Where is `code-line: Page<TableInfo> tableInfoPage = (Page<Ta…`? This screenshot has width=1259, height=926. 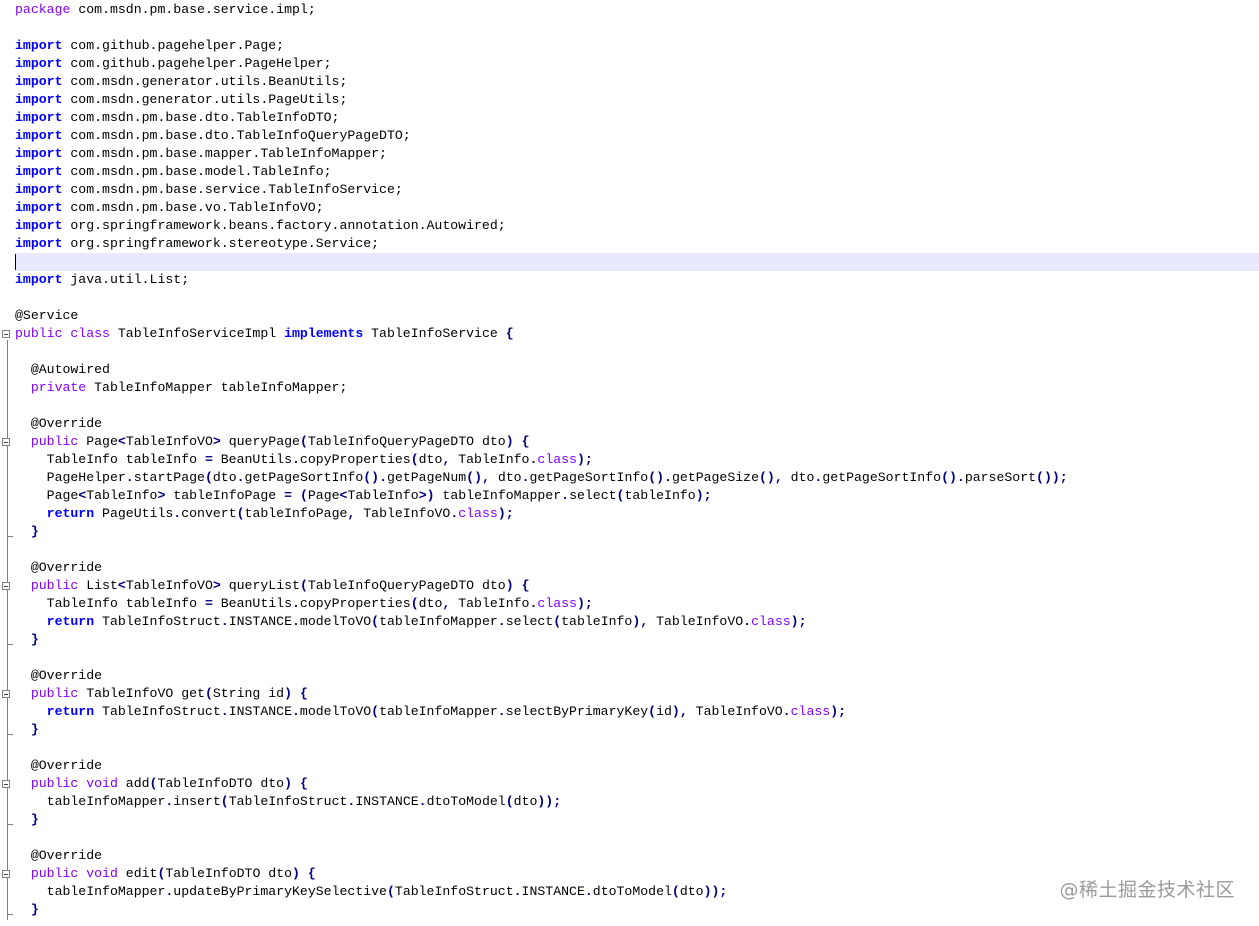
code-line: Page<TableInfo> tableInfoPage = (Page<Ta… is located at coordinates (637, 496).